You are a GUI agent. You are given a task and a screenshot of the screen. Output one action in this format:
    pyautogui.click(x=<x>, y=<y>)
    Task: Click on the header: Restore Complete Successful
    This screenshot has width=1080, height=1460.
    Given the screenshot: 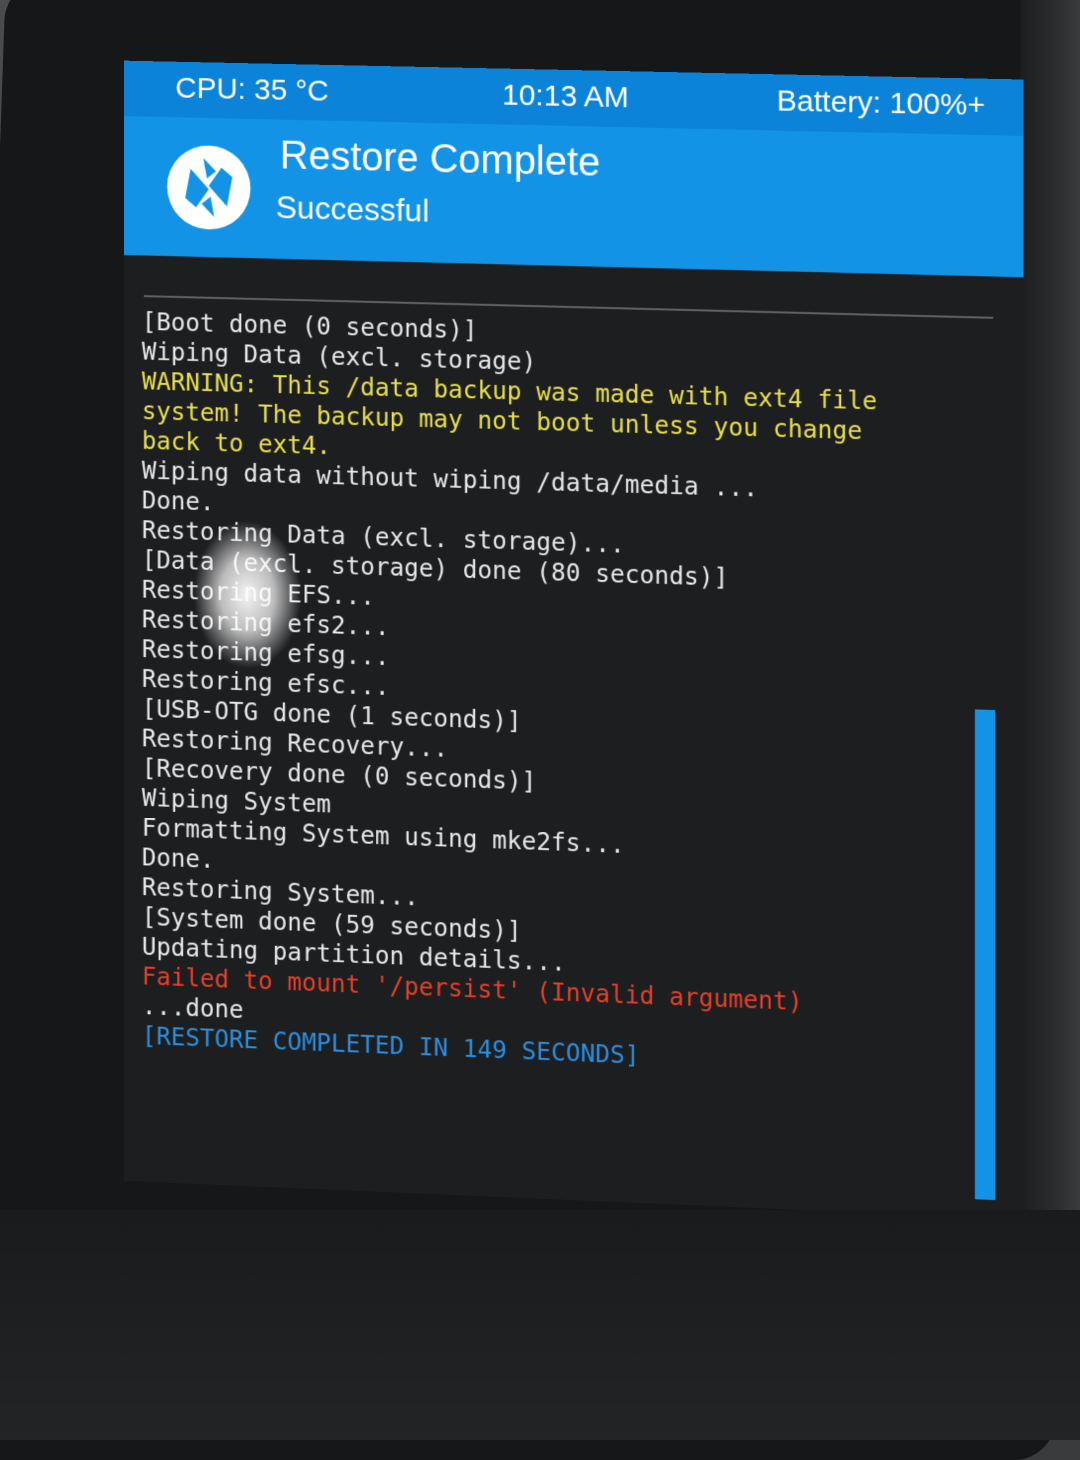 What is the action you would take?
    pyautogui.click(x=574, y=197)
    